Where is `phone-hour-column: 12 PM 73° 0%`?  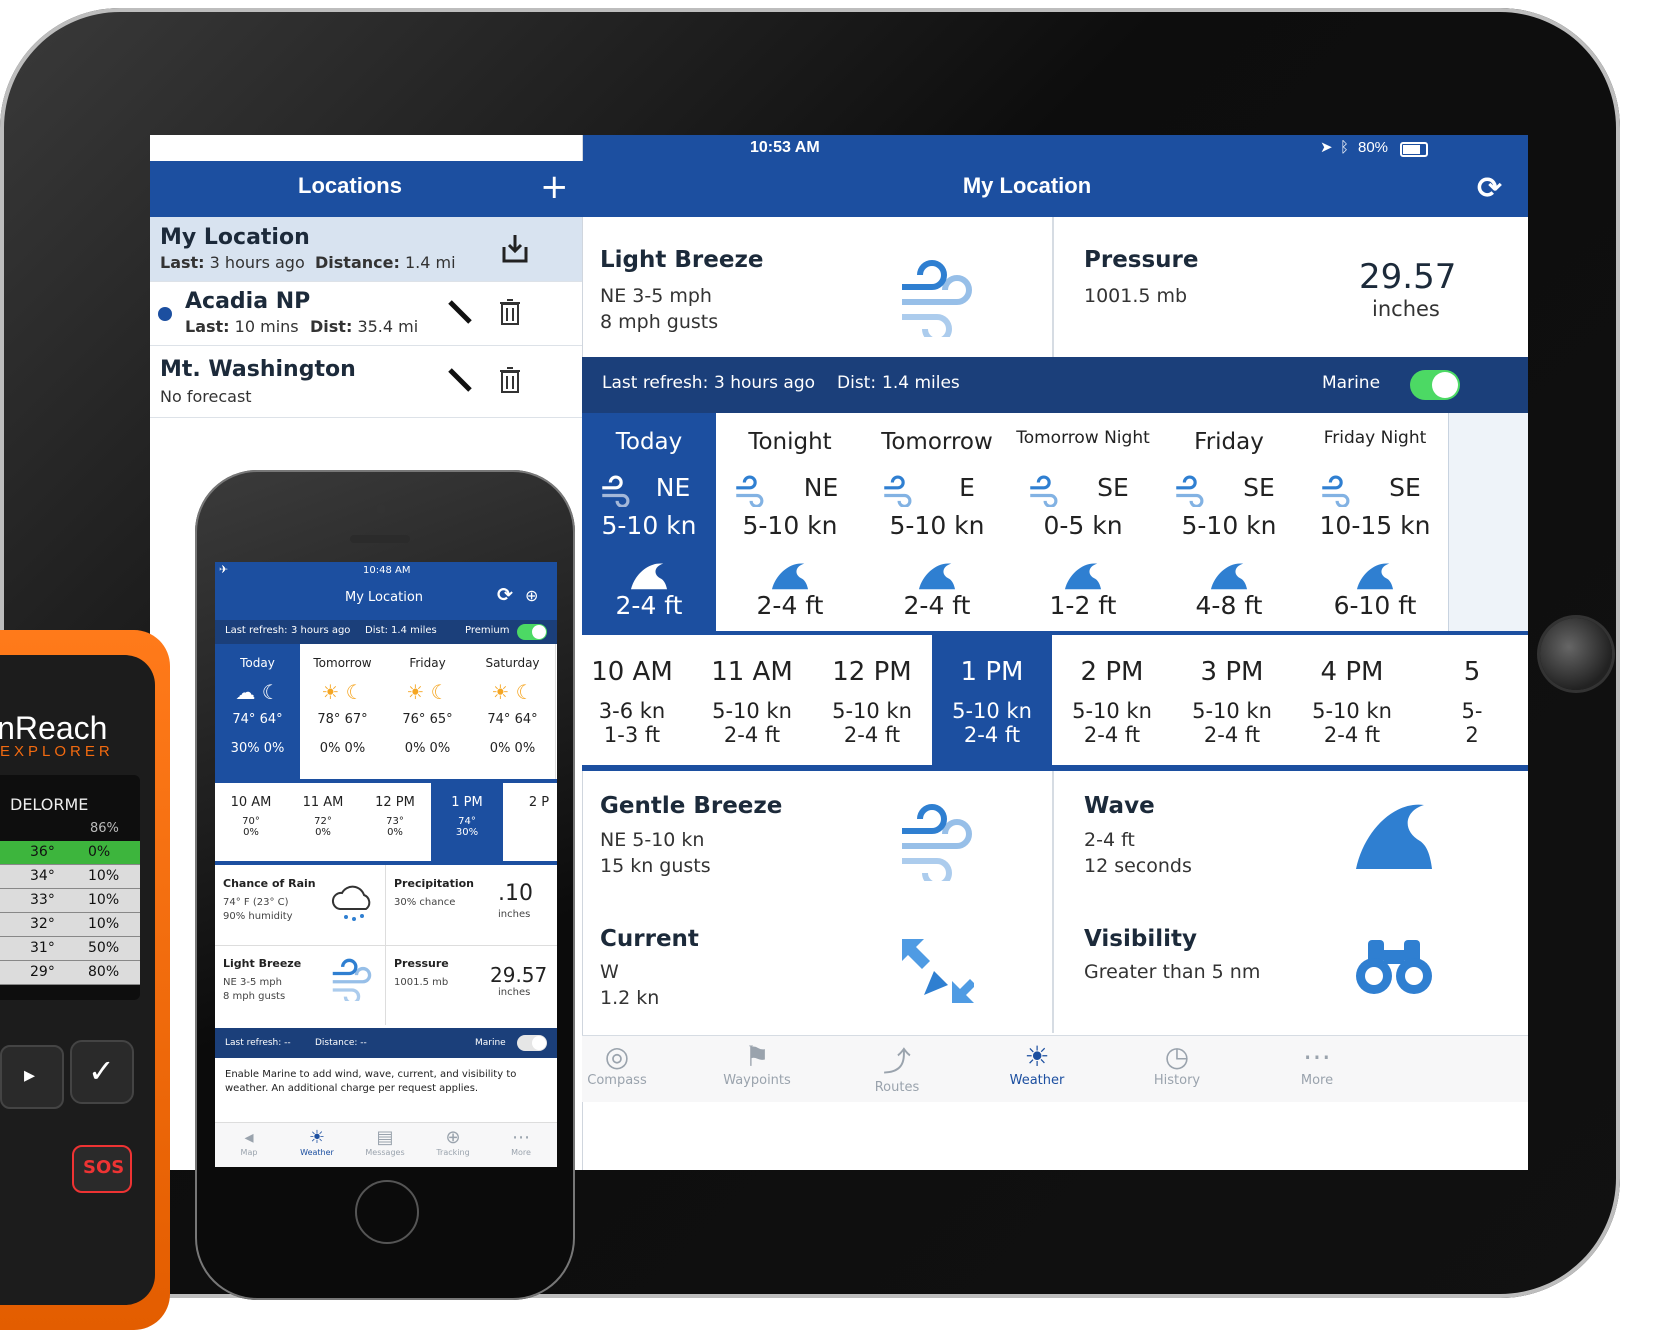 phone-hour-column: 12 PM 73° 0% is located at coordinates (395, 822).